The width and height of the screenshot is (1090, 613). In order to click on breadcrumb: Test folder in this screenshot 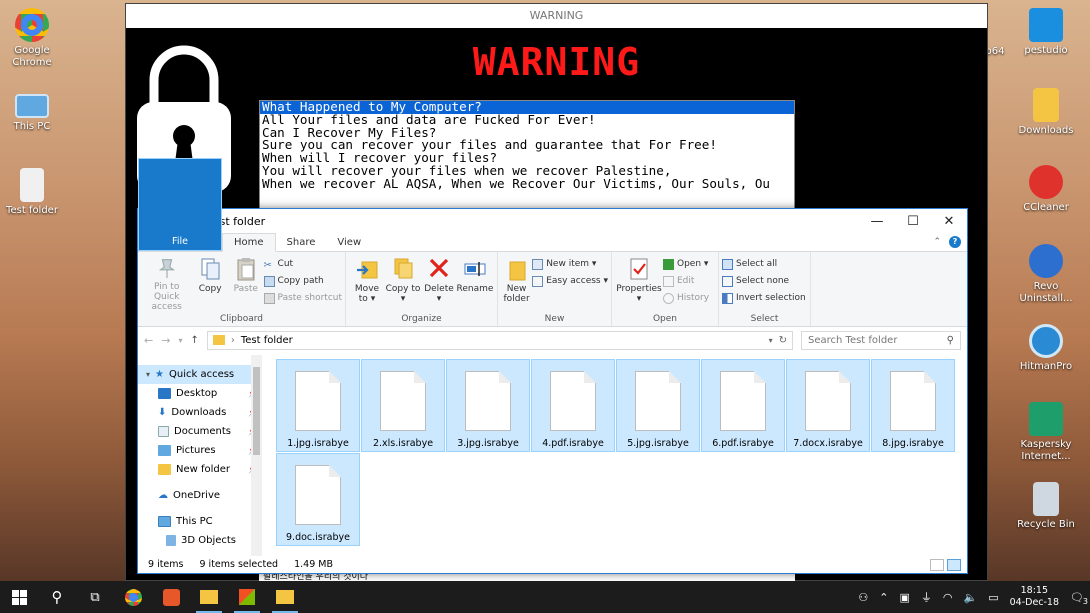, I will do `click(267, 340)`.